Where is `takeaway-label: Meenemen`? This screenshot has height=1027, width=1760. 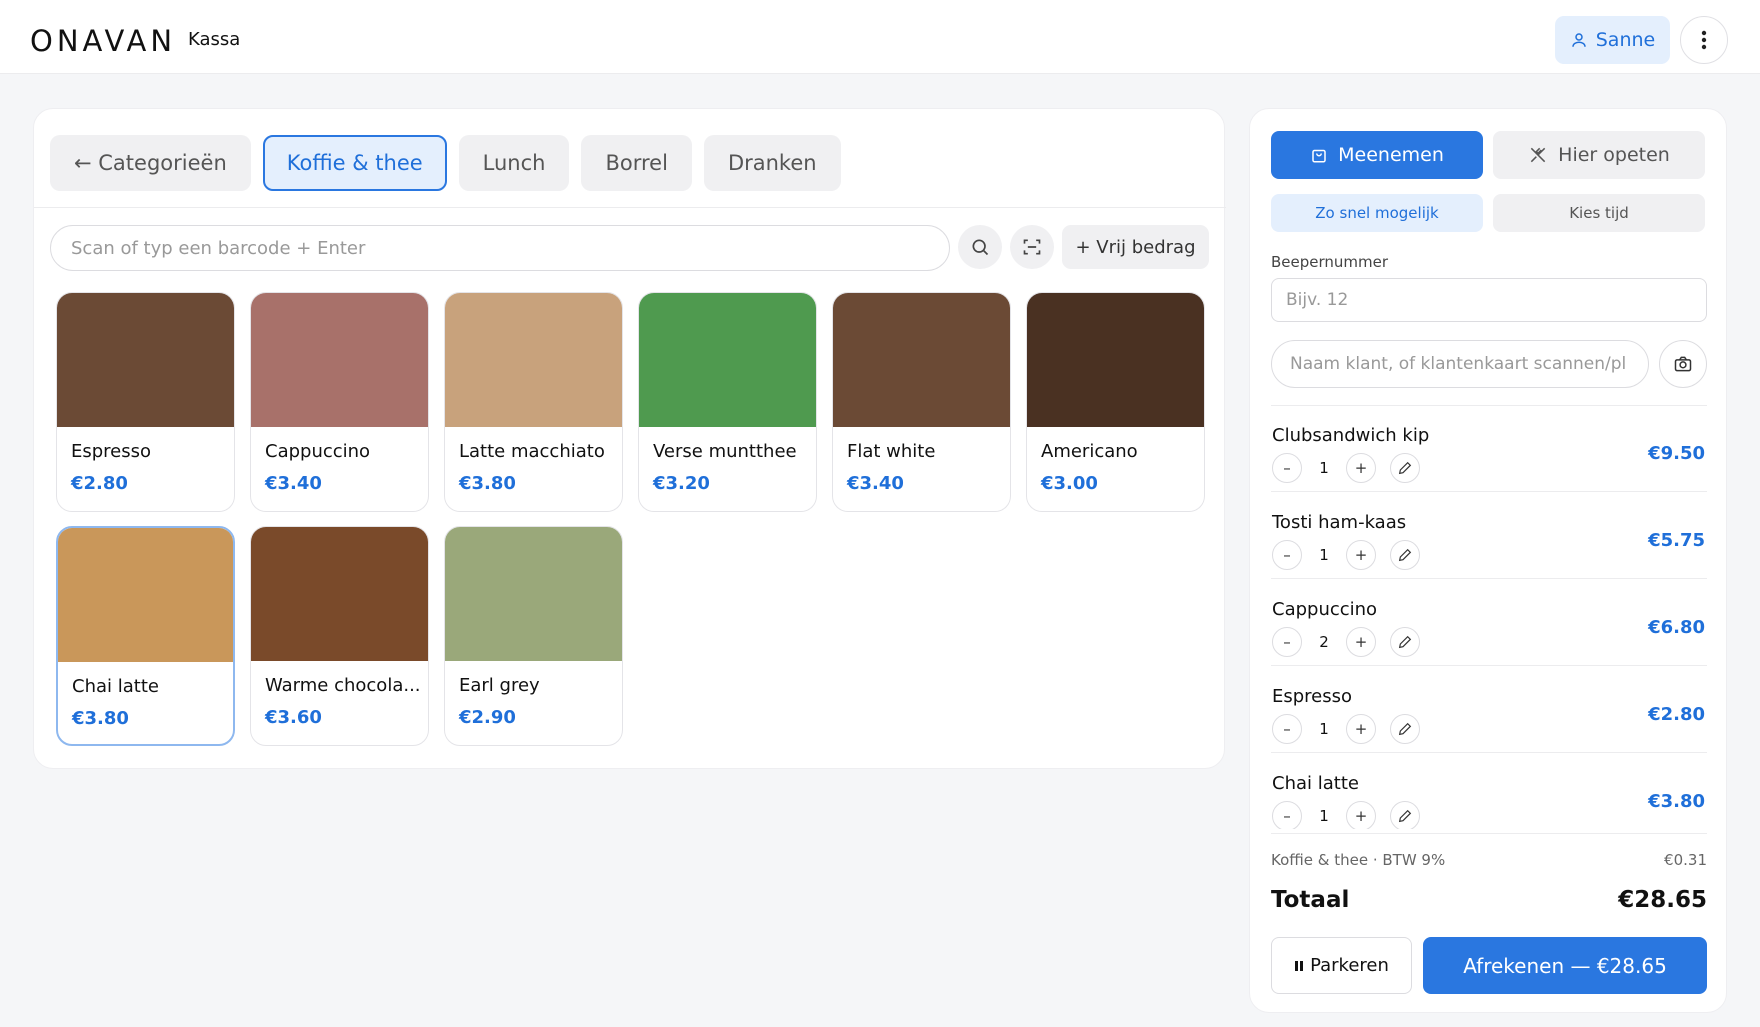 takeaway-label: Meenemen is located at coordinates (1391, 155).